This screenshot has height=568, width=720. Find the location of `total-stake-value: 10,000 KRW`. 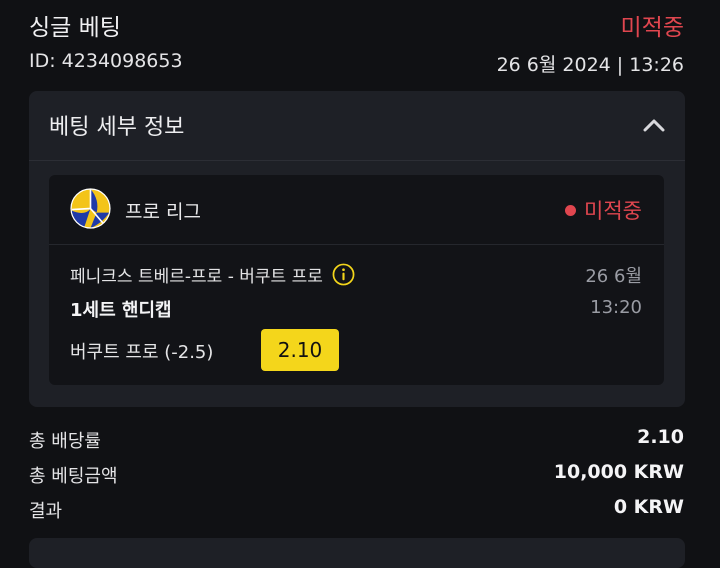

total-stake-value: 10,000 KRW is located at coordinates (618, 472).